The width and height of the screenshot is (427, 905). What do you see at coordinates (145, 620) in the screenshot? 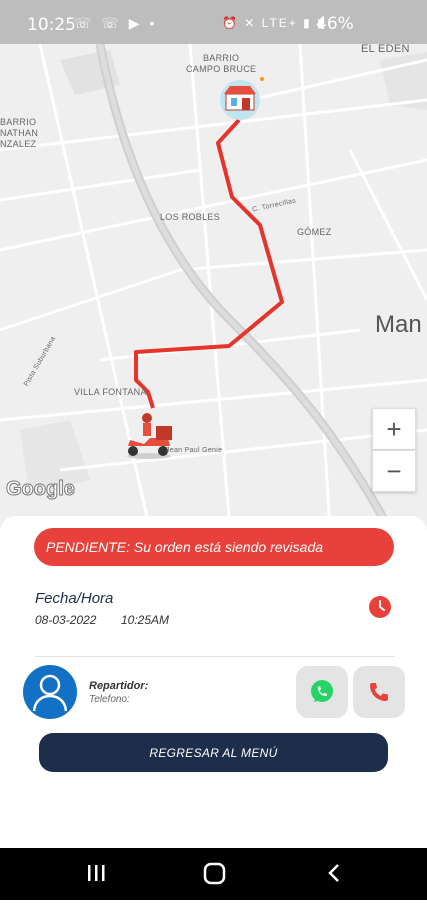
I see `order-time: 10:25AM` at bounding box center [145, 620].